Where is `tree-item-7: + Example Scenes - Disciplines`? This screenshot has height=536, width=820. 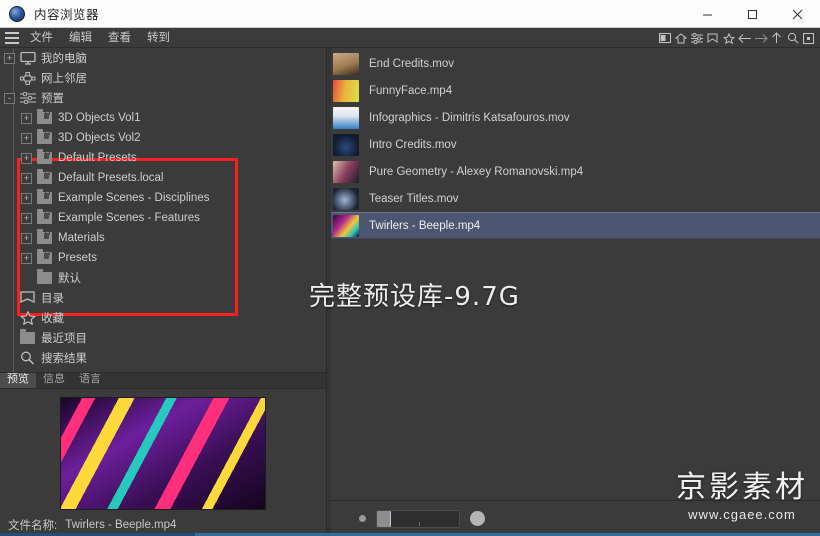
tree-item-7: + Example Scenes - Disciplines is located at coordinates (163, 198).